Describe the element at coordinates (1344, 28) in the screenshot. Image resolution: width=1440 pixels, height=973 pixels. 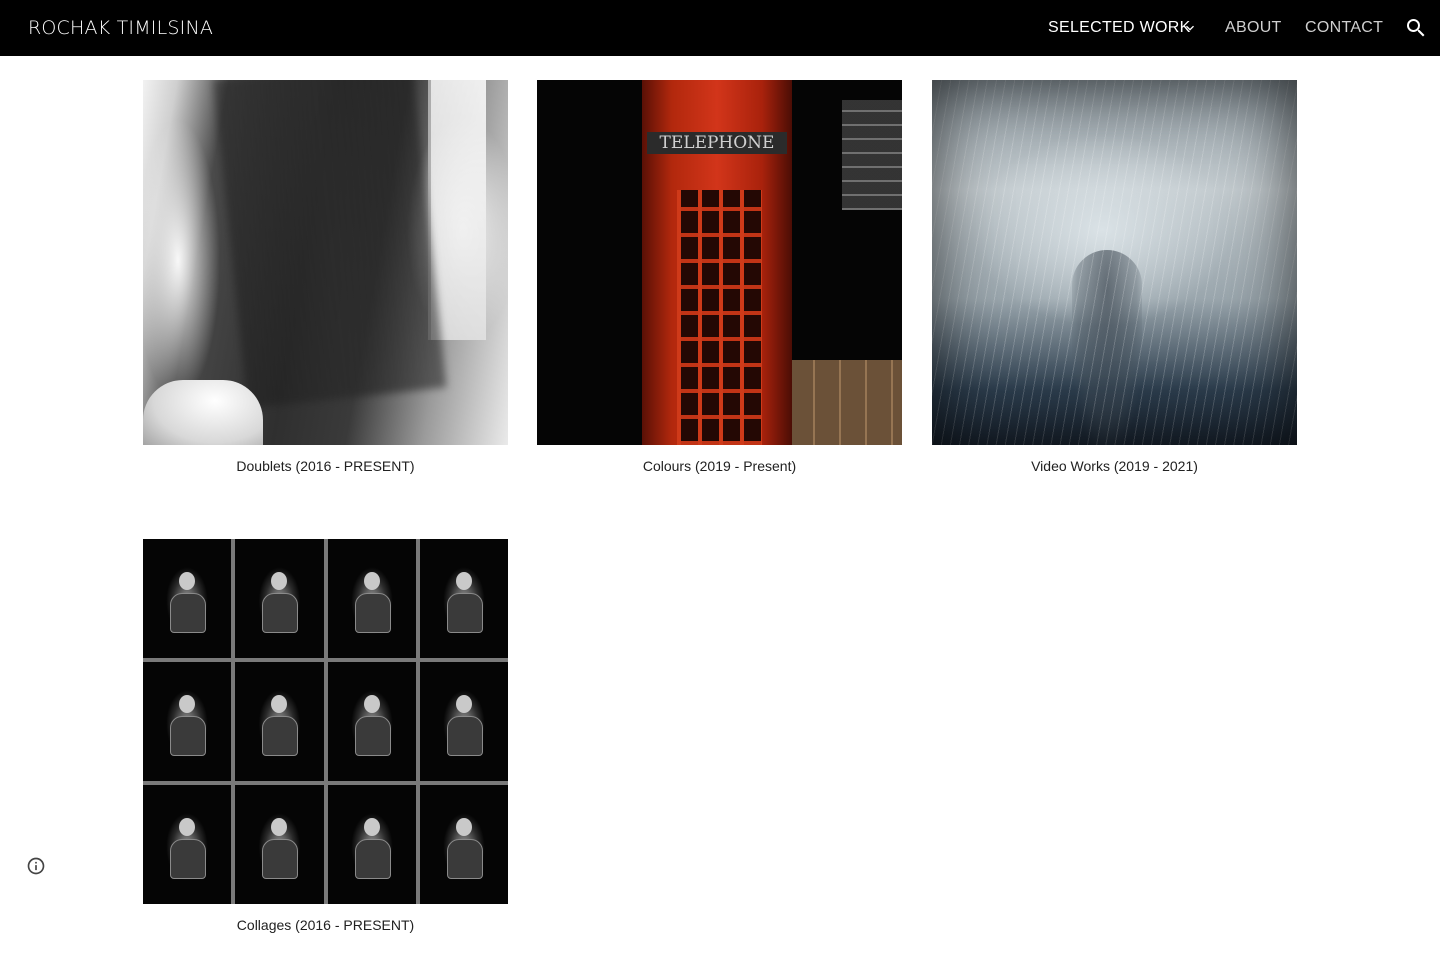
I see `nav-contact: CONTACT` at that location.